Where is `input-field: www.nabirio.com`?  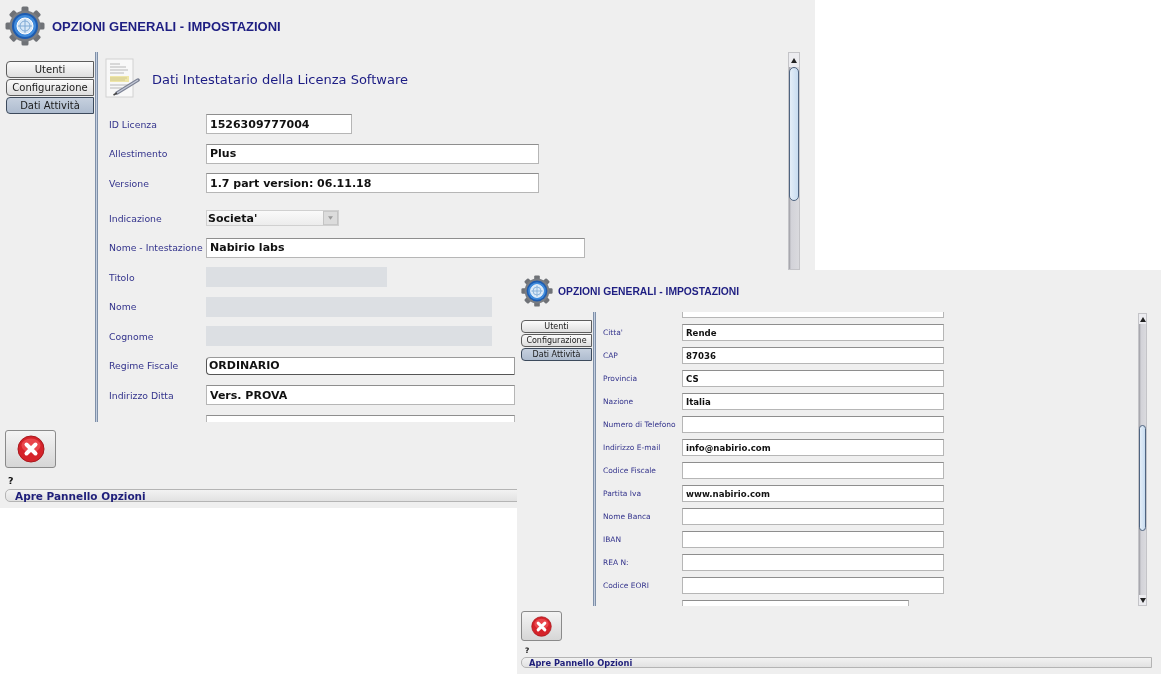
input-field: www.nabirio.com is located at coordinates (813, 493).